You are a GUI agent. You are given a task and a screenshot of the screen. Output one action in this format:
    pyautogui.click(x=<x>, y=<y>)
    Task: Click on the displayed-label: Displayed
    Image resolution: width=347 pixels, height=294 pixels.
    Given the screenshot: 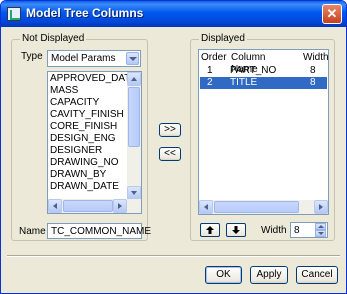 What is the action you would take?
    pyautogui.click(x=223, y=38)
    